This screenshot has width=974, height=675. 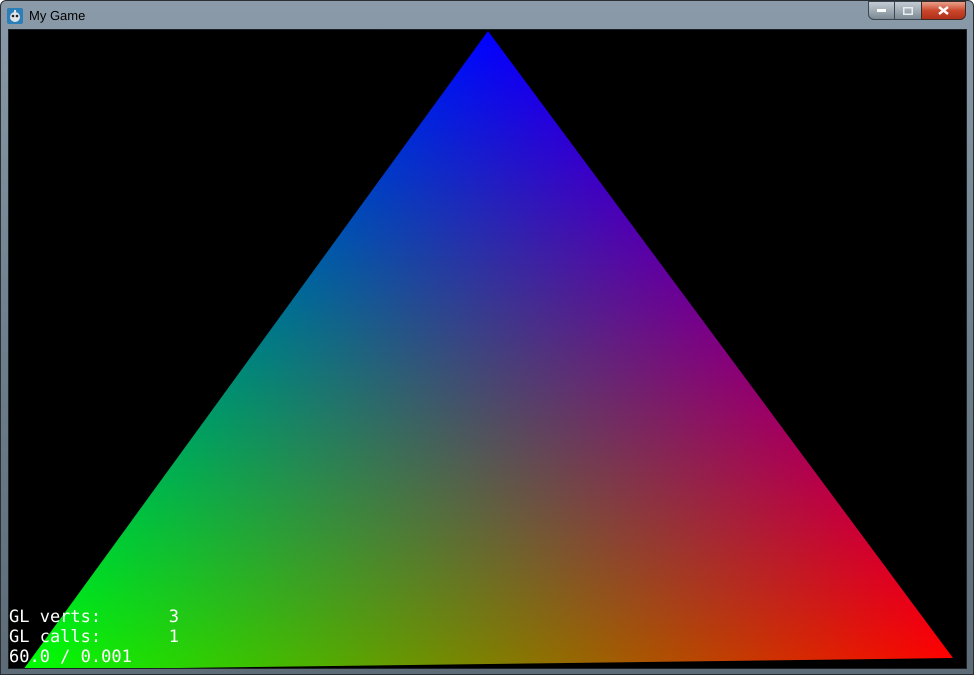 I want to click on minimize-button, so click(x=881, y=10).